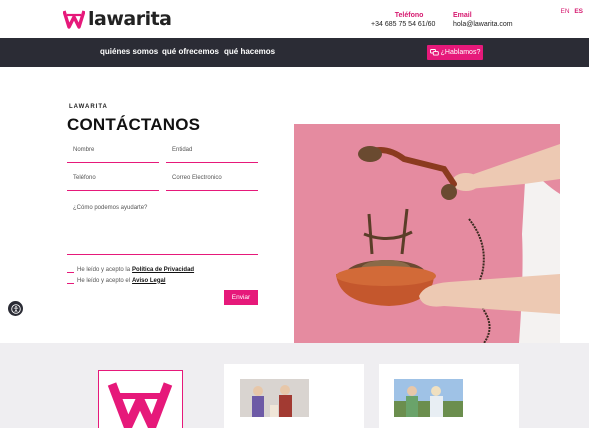 This screenshot has height=428, width=589. I want to click on logo: lawarita, so click(117, 19).